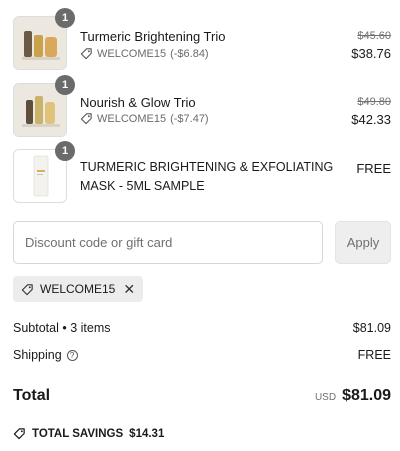  I want to click on original-price: $45.60, so click(374, 36).